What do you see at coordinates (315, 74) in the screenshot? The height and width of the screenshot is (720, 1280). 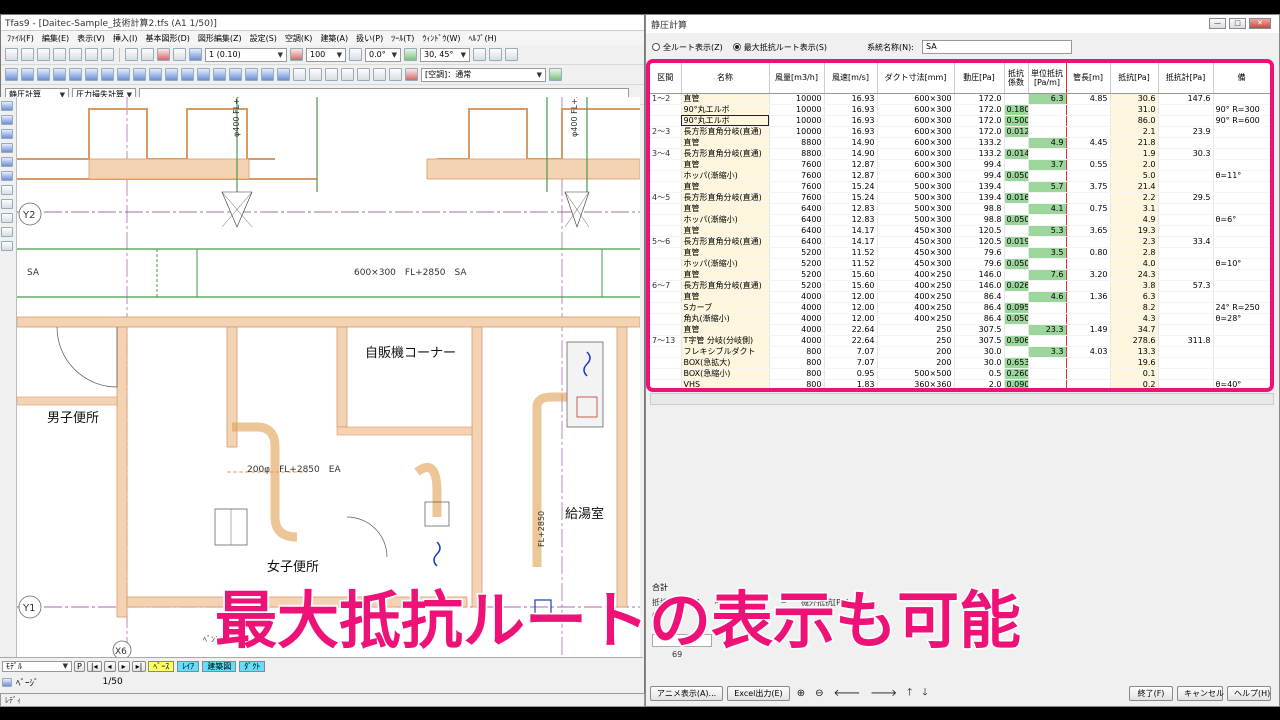 I see `section-icon` at bounding box center [315, 74].